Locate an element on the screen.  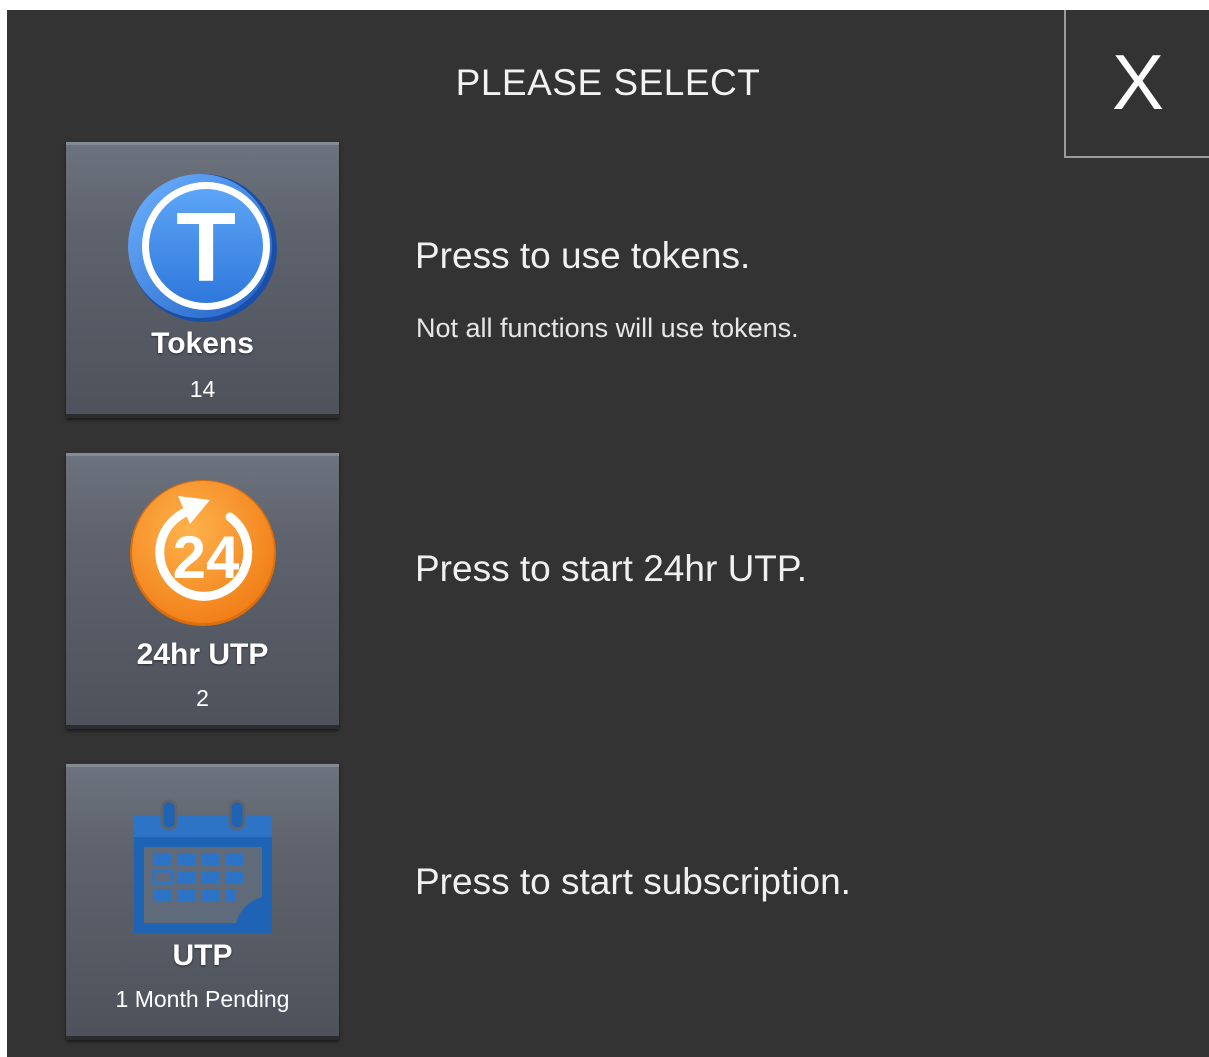
24hr-utp-description: Press to start 24hr UTP. is located at coordinates (611, 568).